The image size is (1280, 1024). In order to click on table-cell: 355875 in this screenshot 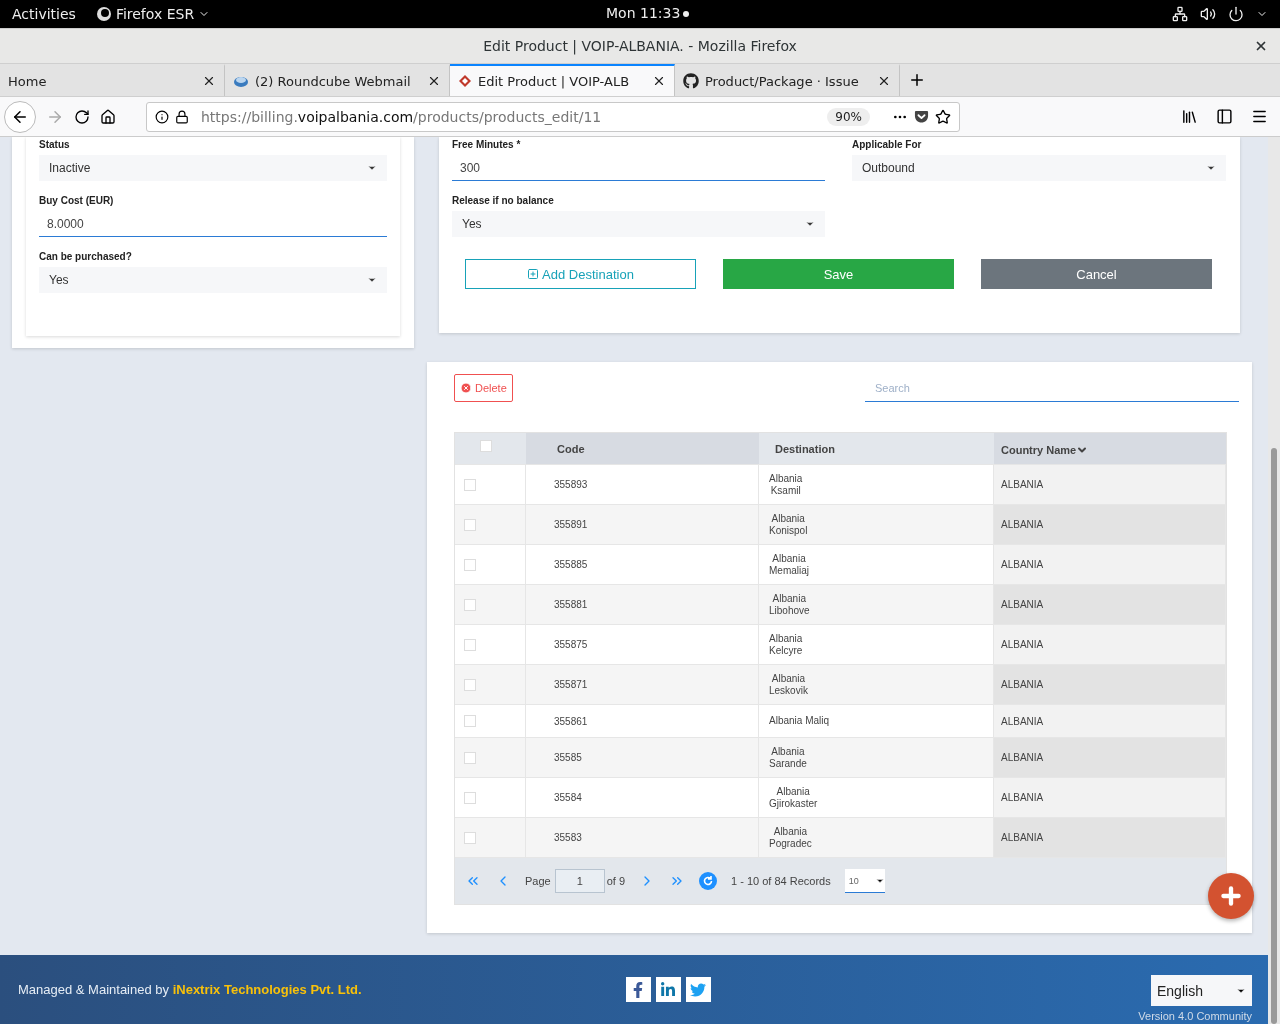, I will do `click(571, 644)`.